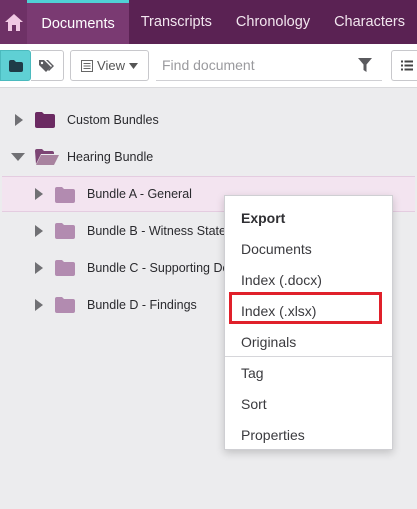  I want to click on list-view-icon, so click(87, 65).